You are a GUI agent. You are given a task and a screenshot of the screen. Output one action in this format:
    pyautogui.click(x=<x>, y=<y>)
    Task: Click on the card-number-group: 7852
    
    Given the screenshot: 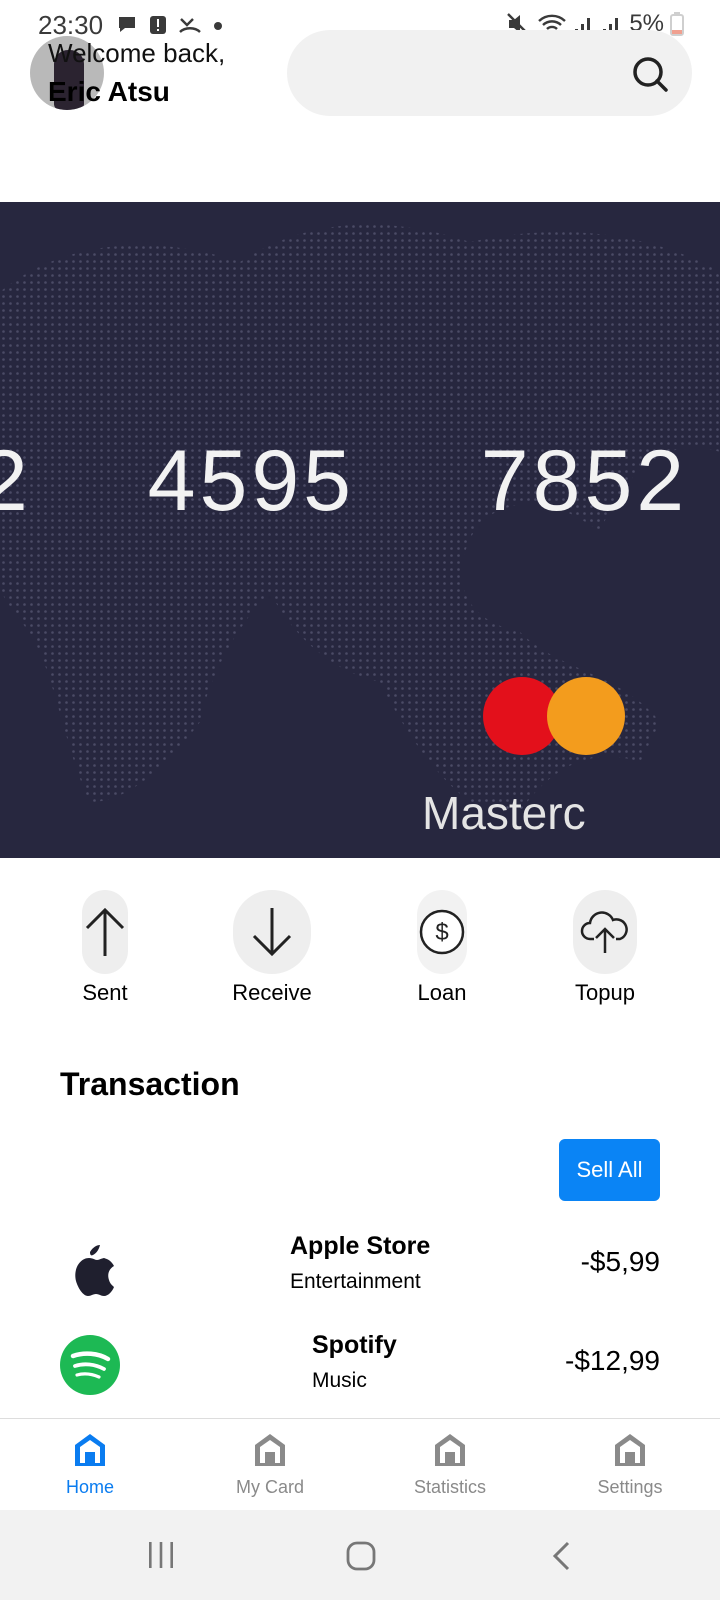 What is the action you would take?
    pyautogui.click(x=584, y=481)
    